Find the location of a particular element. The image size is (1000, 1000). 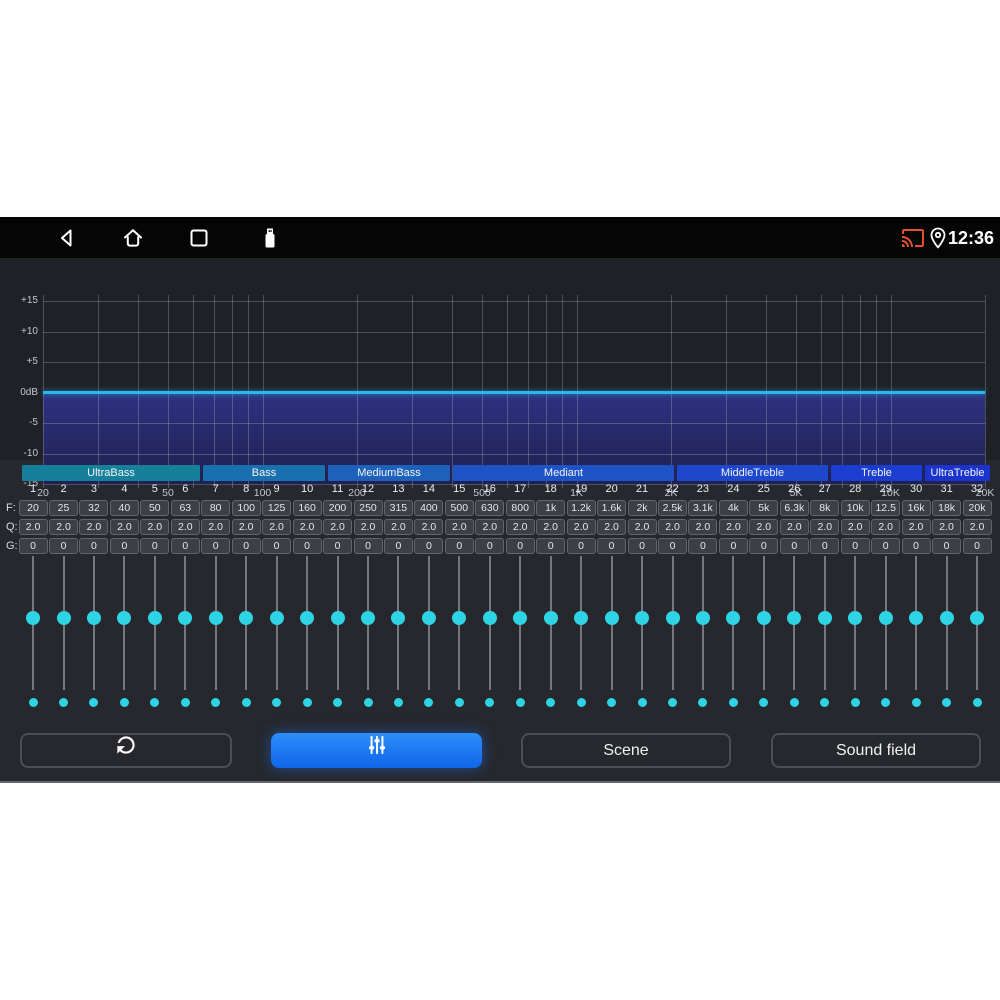

back-button is located at coordinates (67, 238).